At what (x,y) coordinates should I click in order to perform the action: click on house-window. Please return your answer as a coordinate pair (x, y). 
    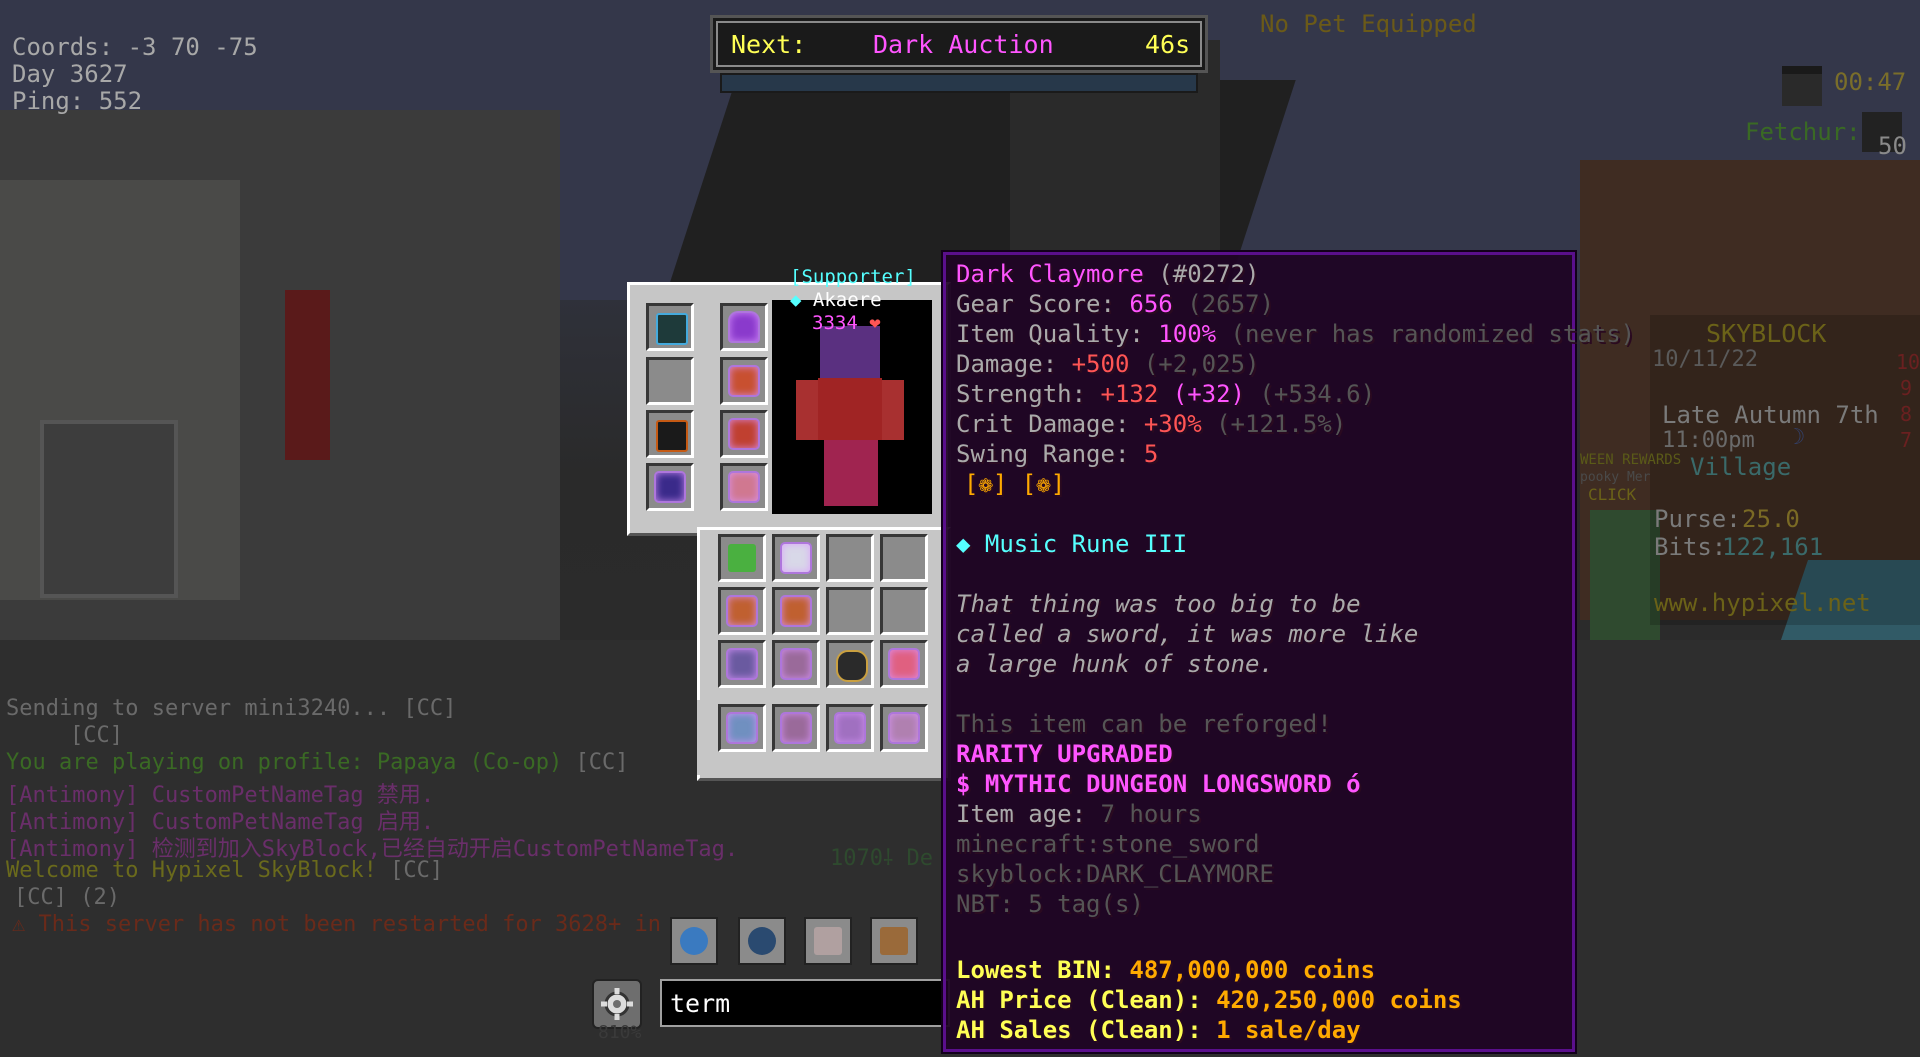
    Looking at the image, I should click on (109, 509).